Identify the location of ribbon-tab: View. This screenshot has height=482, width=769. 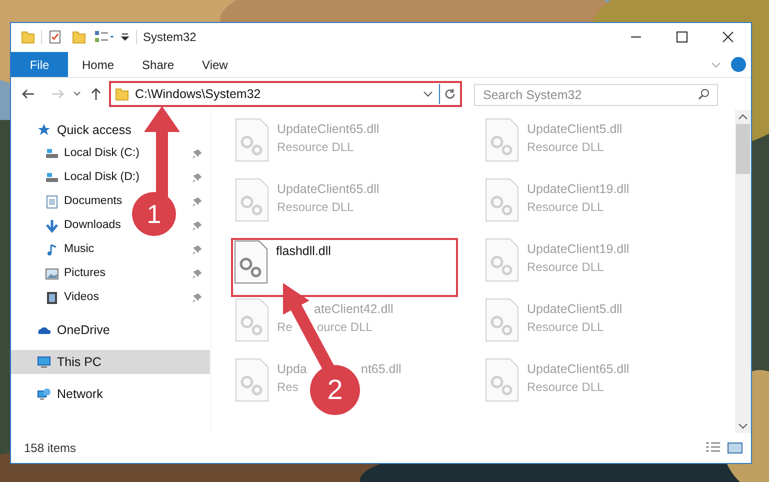
(215, 64).